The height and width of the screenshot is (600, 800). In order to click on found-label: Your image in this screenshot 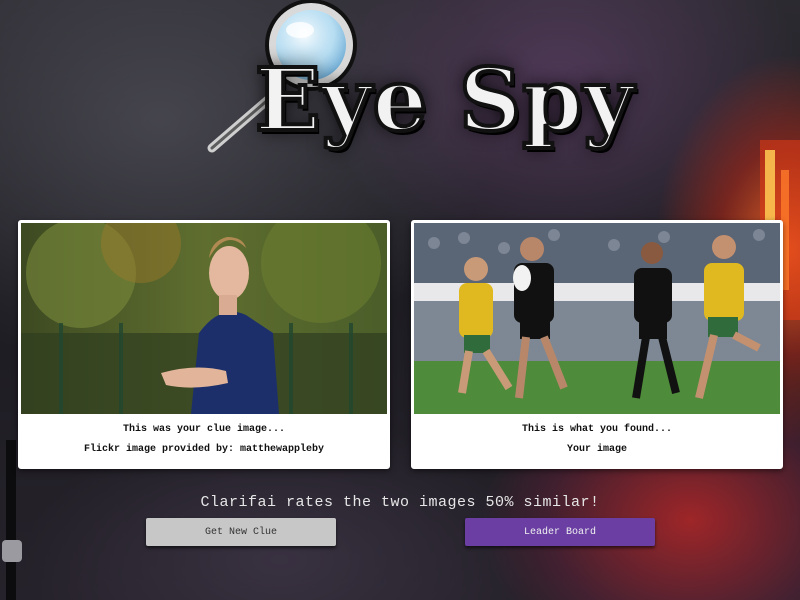, I will do `click(596, 449)`.